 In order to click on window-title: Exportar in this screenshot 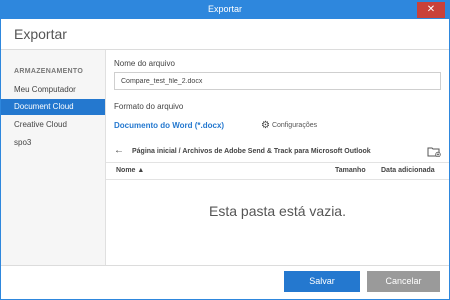, I will do `click(224, 9)`.